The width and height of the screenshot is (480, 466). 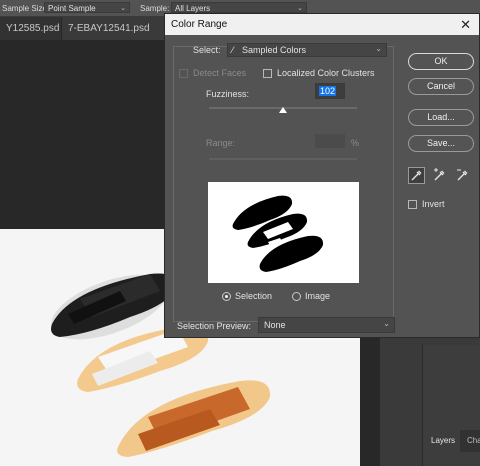 I want to click on tab-layers: Layers, so click(x=443, y=441).